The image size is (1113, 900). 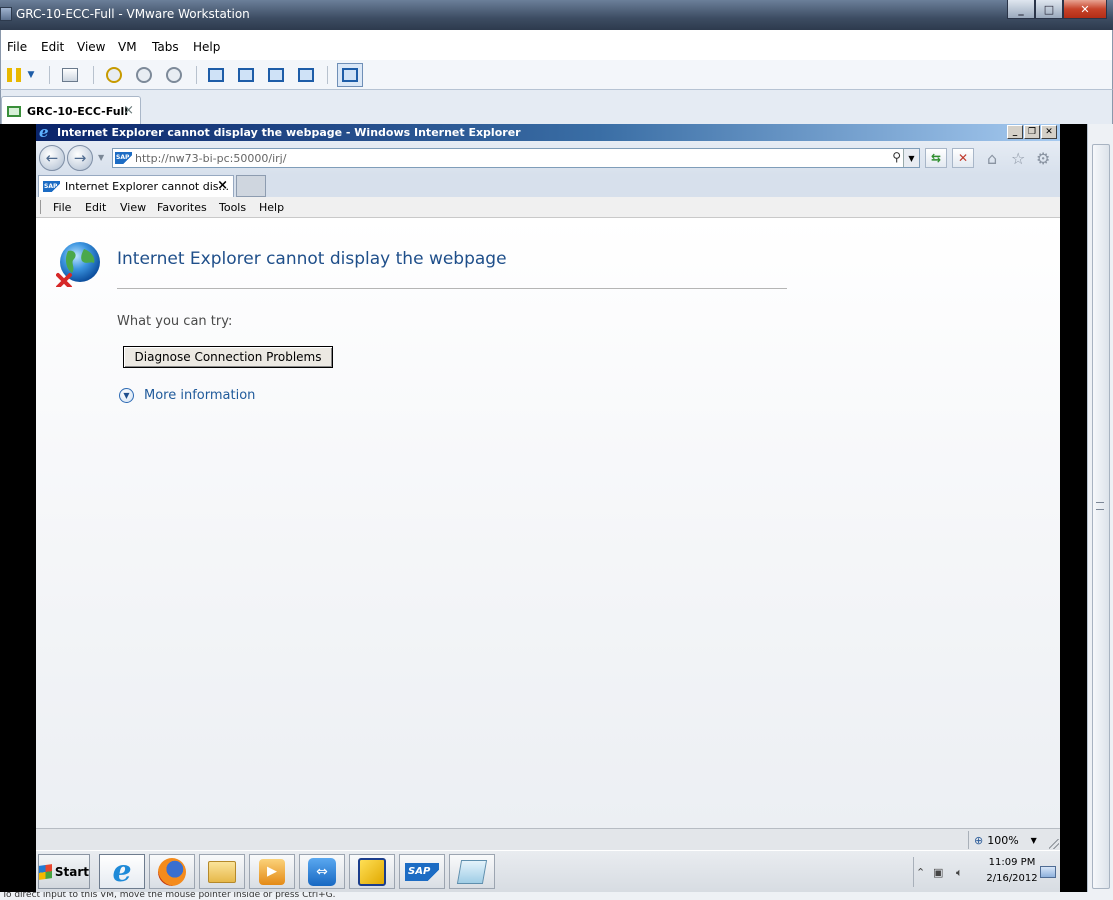 I want to click on tools-gear-icon: ⚙, so click(x=1043, y=158).